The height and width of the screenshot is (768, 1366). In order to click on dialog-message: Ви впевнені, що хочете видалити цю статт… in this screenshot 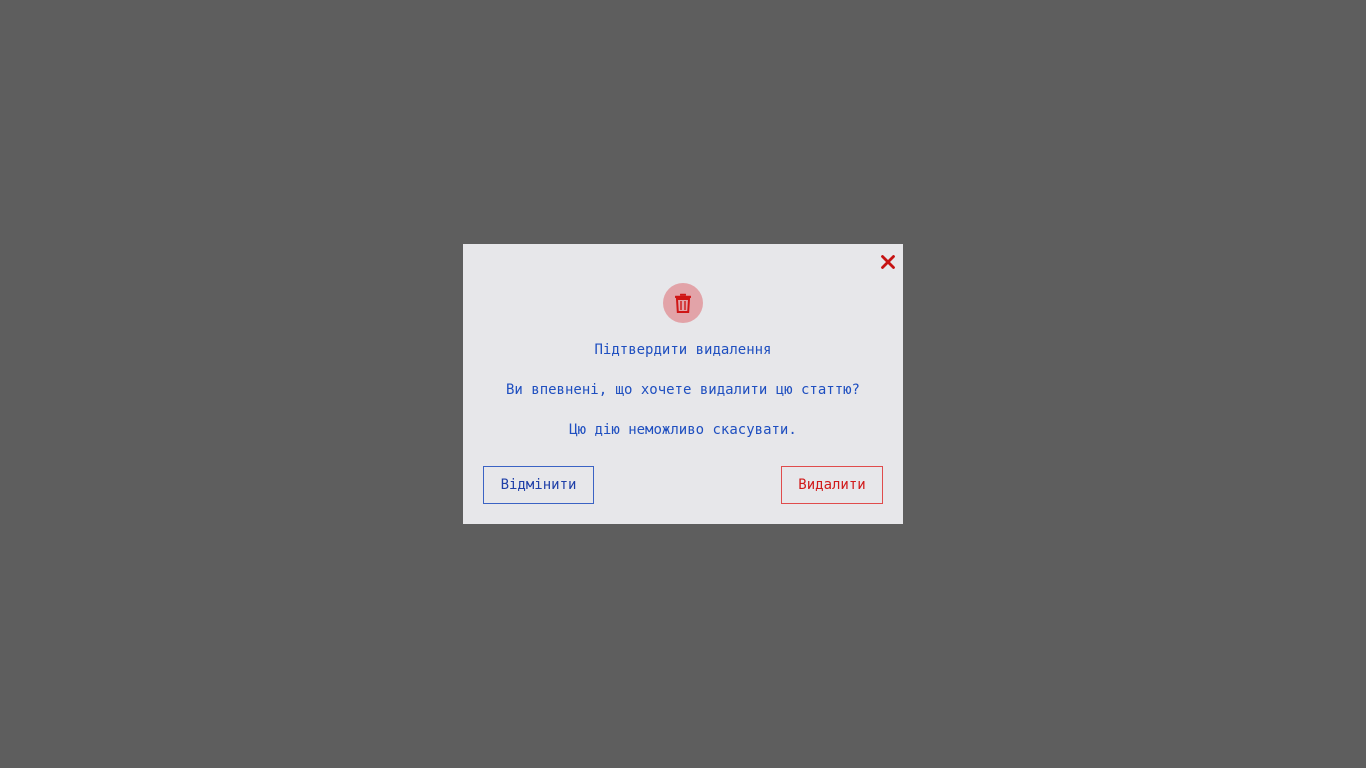, I will do `click(682, 390)`.